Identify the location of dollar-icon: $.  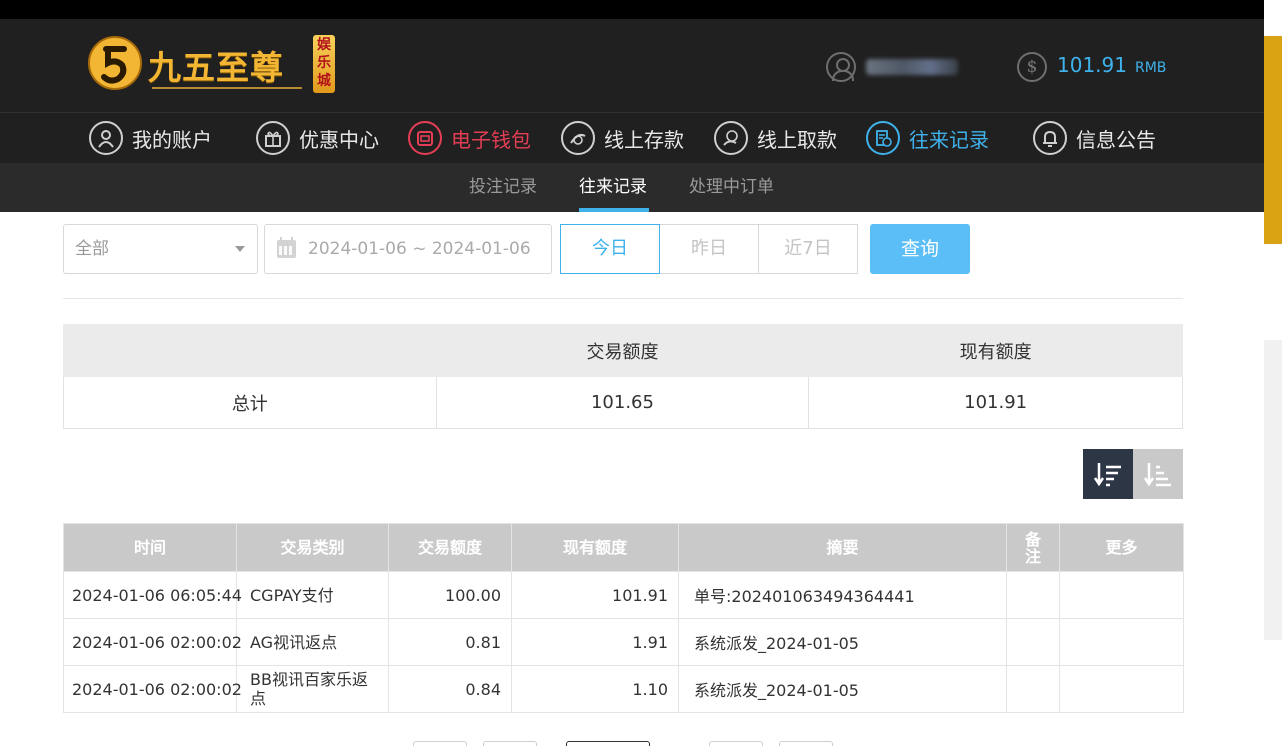
(1032, 67).